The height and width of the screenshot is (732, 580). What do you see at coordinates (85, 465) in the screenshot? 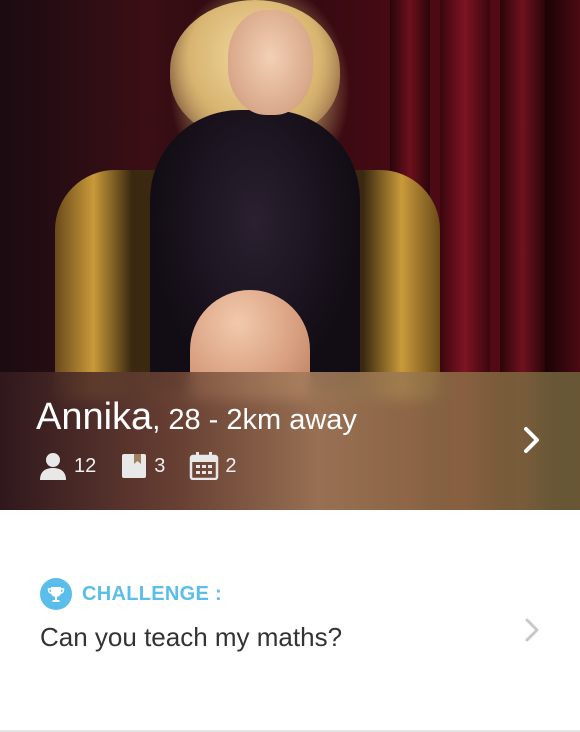
I see `stat-friends-count: 12` at bounding box center [85, 465].